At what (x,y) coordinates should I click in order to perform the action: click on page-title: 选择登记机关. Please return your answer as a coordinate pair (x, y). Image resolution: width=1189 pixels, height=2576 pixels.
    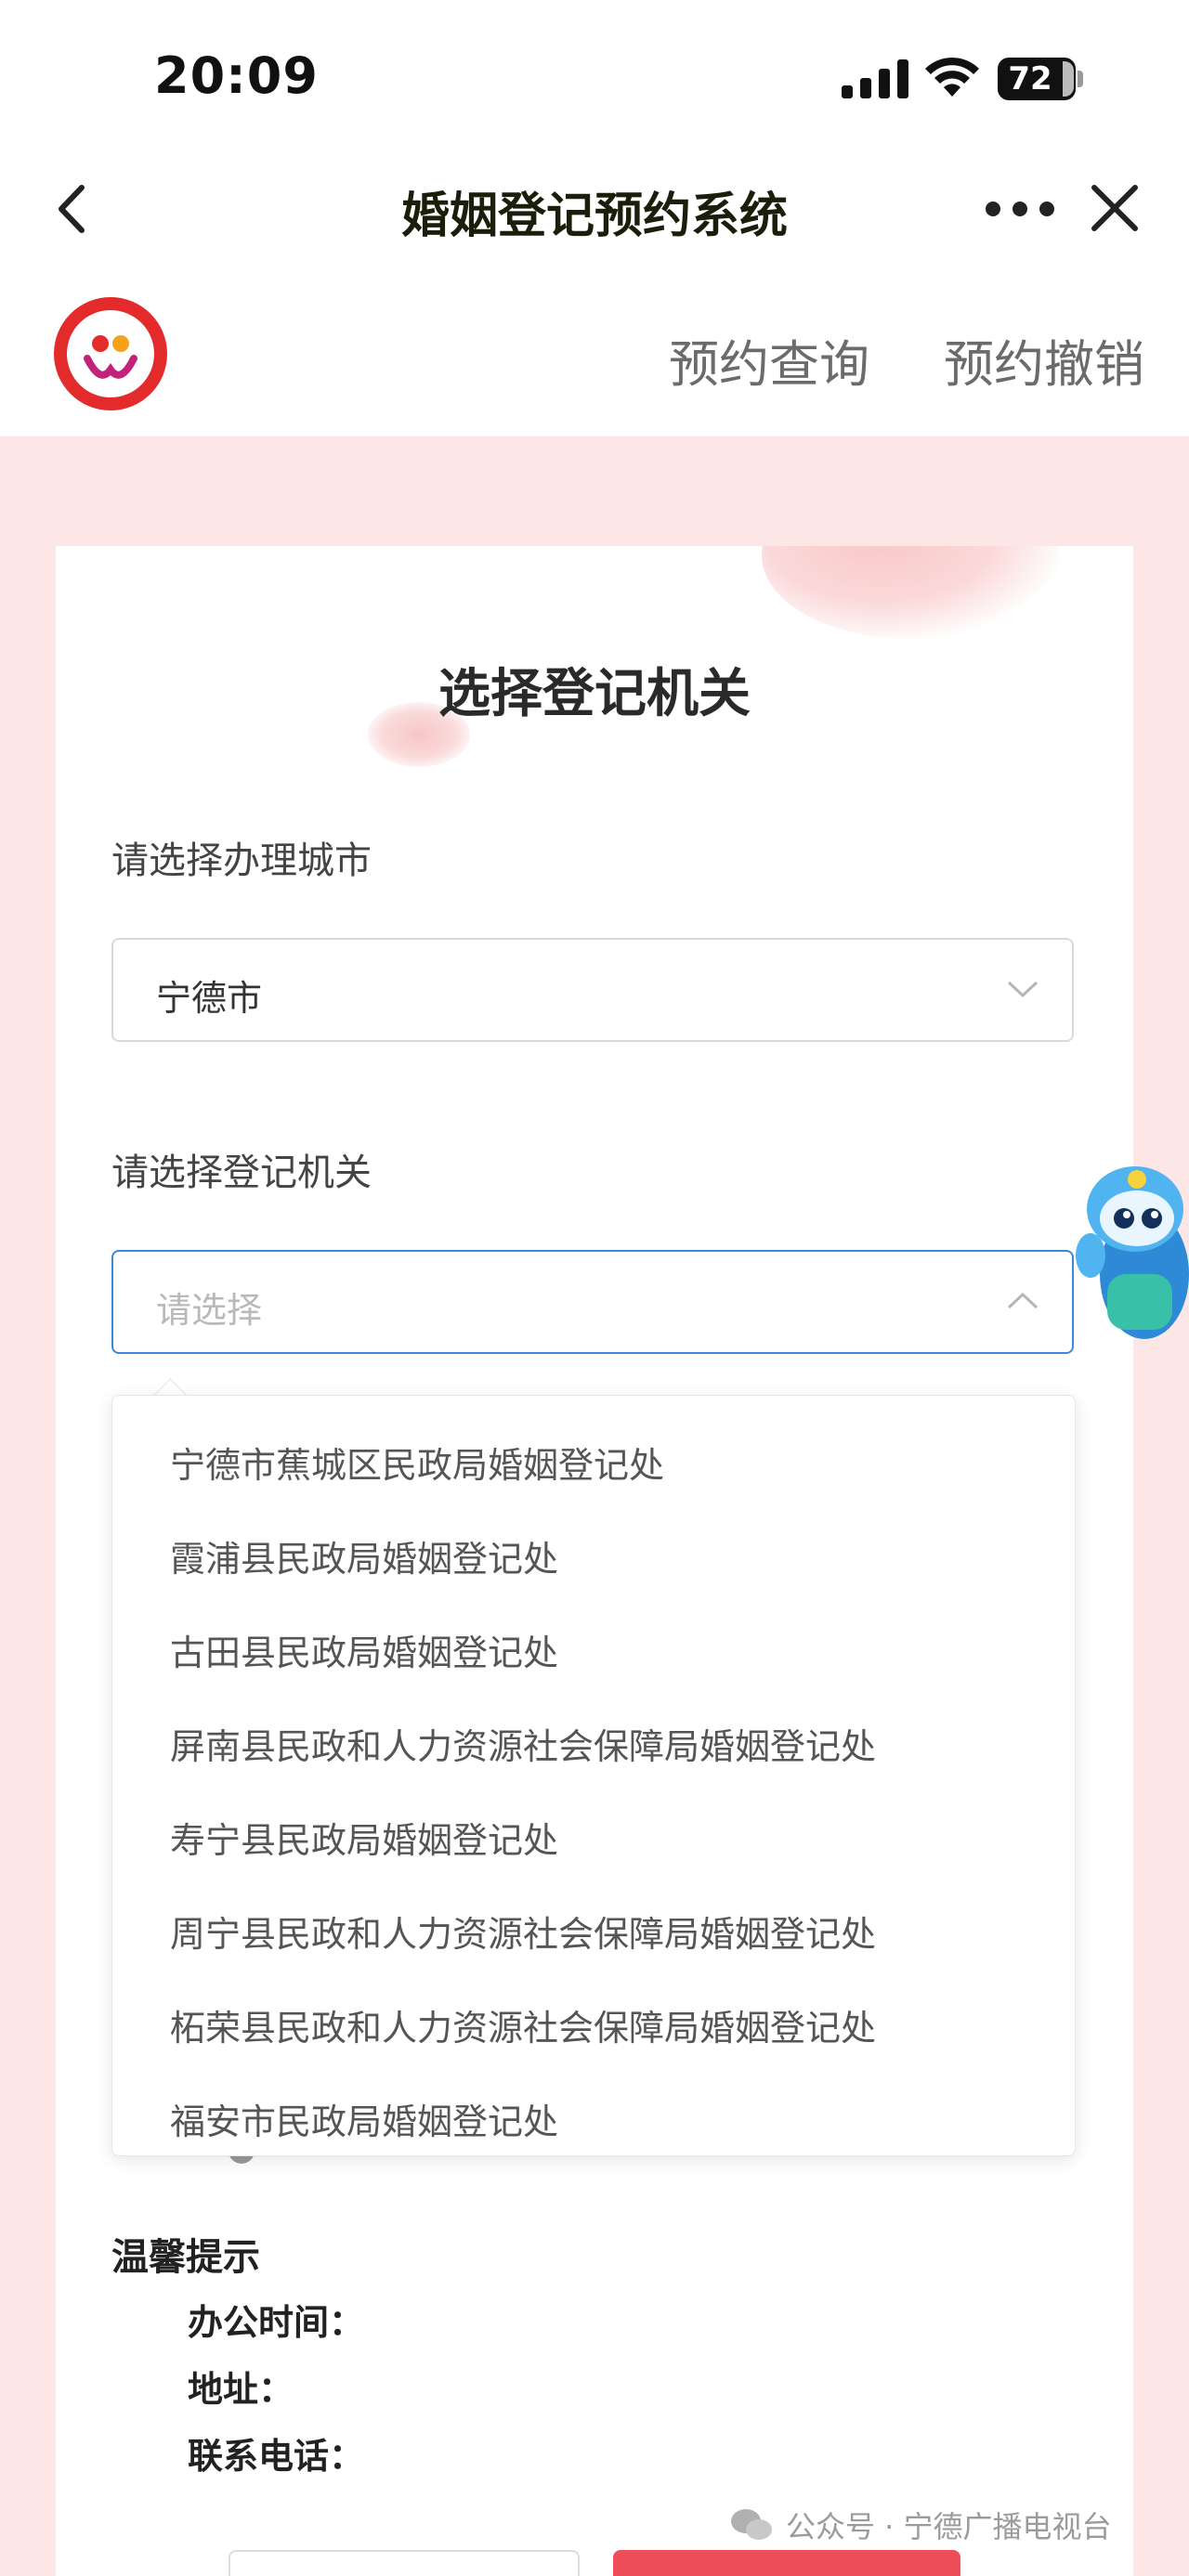
    Looking at the image, I should click on (594, 694).